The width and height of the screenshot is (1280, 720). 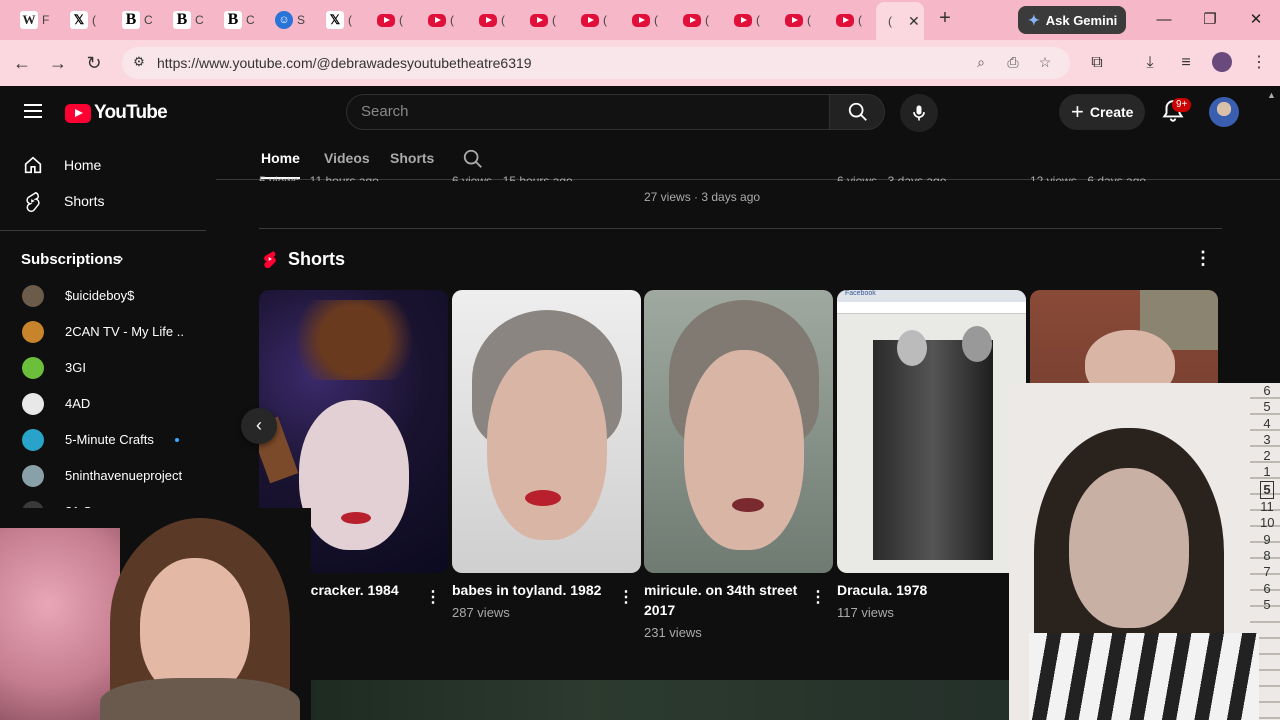 What do you see at coordinates (914, 21) in the screenshot?
I see `close-tab-icon: ✕` at bounding box center [914, 21].